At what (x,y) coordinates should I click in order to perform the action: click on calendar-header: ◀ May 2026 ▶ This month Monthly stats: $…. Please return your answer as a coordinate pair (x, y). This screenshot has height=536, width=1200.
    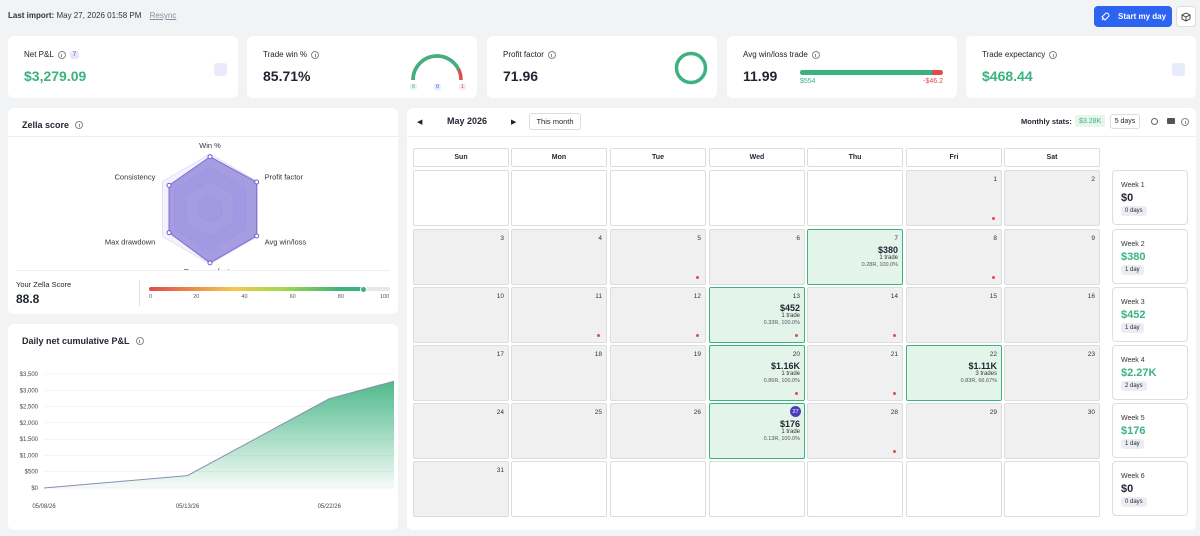
    Looking at the image, I should click on (803, 122).